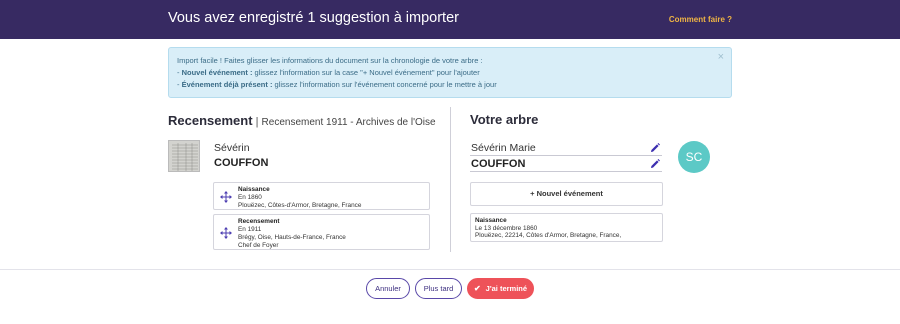 The image size is (900, 324). I want to click on event-date: Le 13 décembre 1860, so click(506, 228).